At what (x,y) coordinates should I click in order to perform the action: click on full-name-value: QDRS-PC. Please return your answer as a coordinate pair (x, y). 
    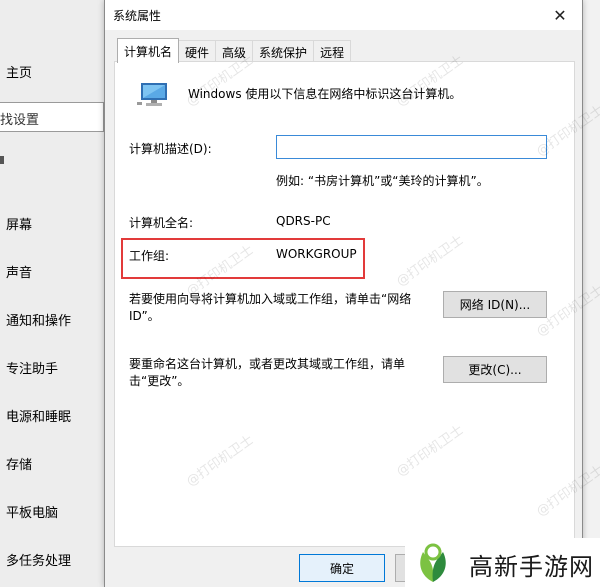
    Looking at the image, I should click on (303, 221).